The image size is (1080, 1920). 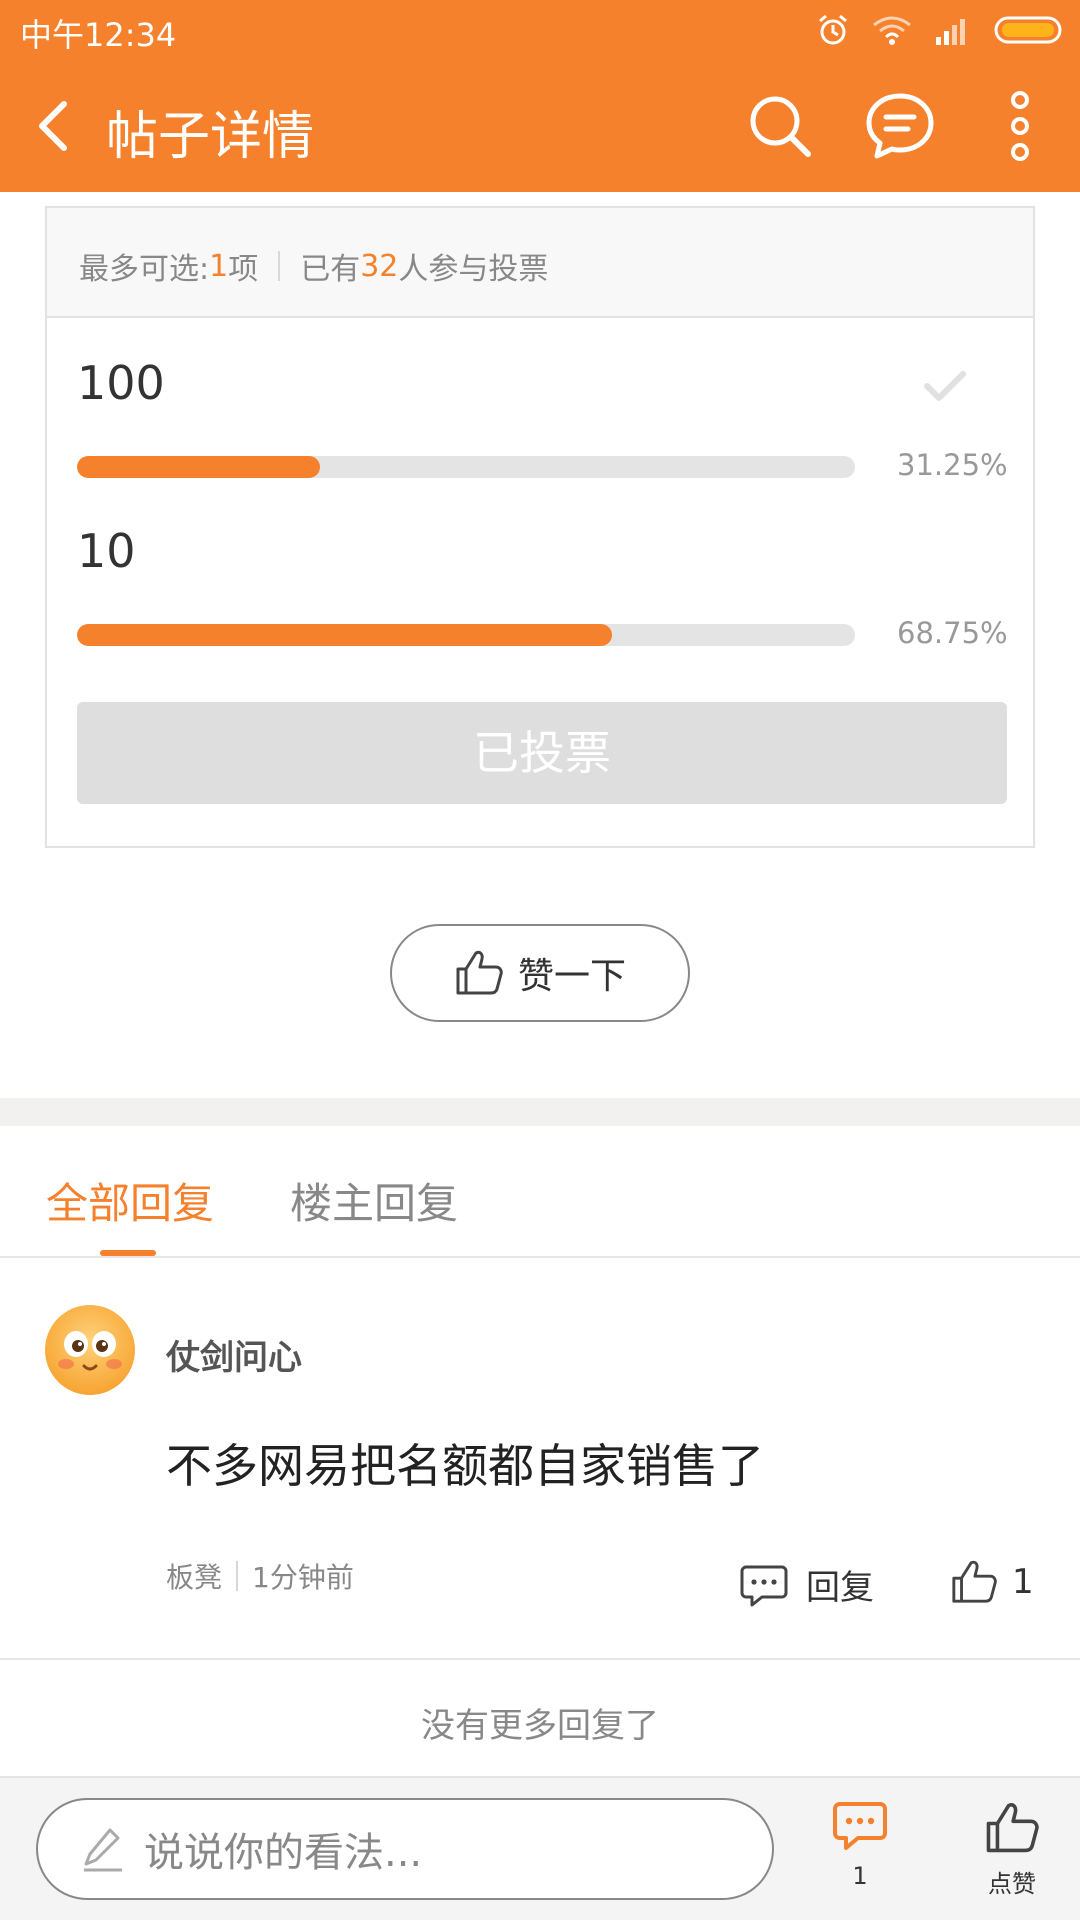 What do you see at coordinates (219, 266) in the screenshot?
I see `max-choices-count: 1` at bounding box center [219, 266].